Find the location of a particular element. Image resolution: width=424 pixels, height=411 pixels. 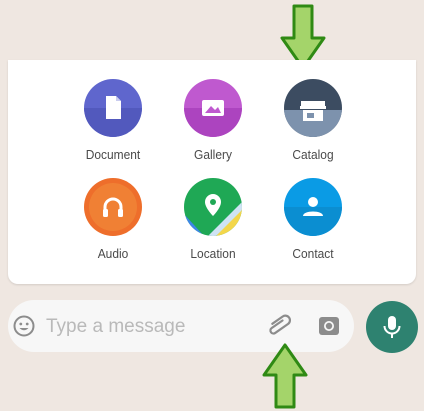

attach-document-label: Document is located at coordinates (113, 154).